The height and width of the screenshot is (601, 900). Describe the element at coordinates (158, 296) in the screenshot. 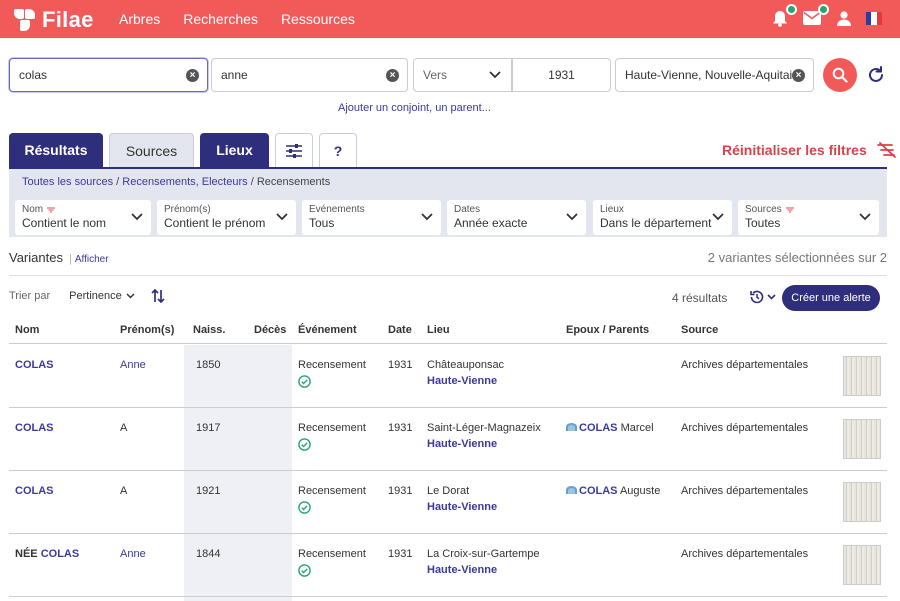

I see `sort-direction-icon` at that location.